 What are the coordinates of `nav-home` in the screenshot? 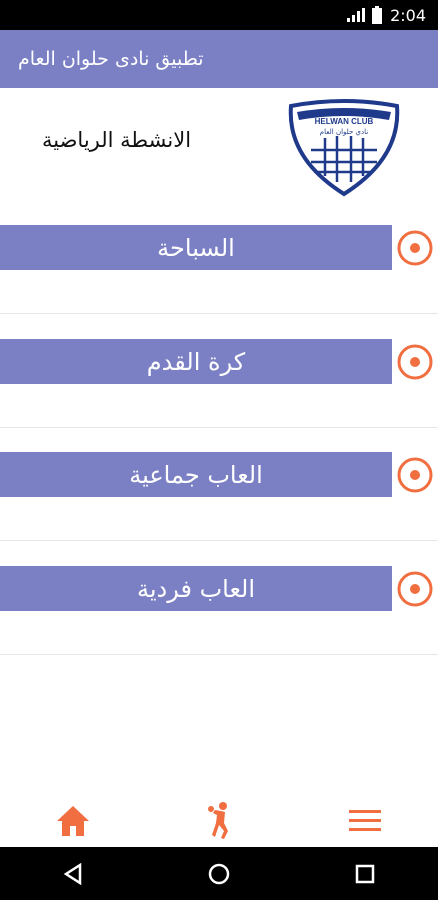 It's located at (73, 821).